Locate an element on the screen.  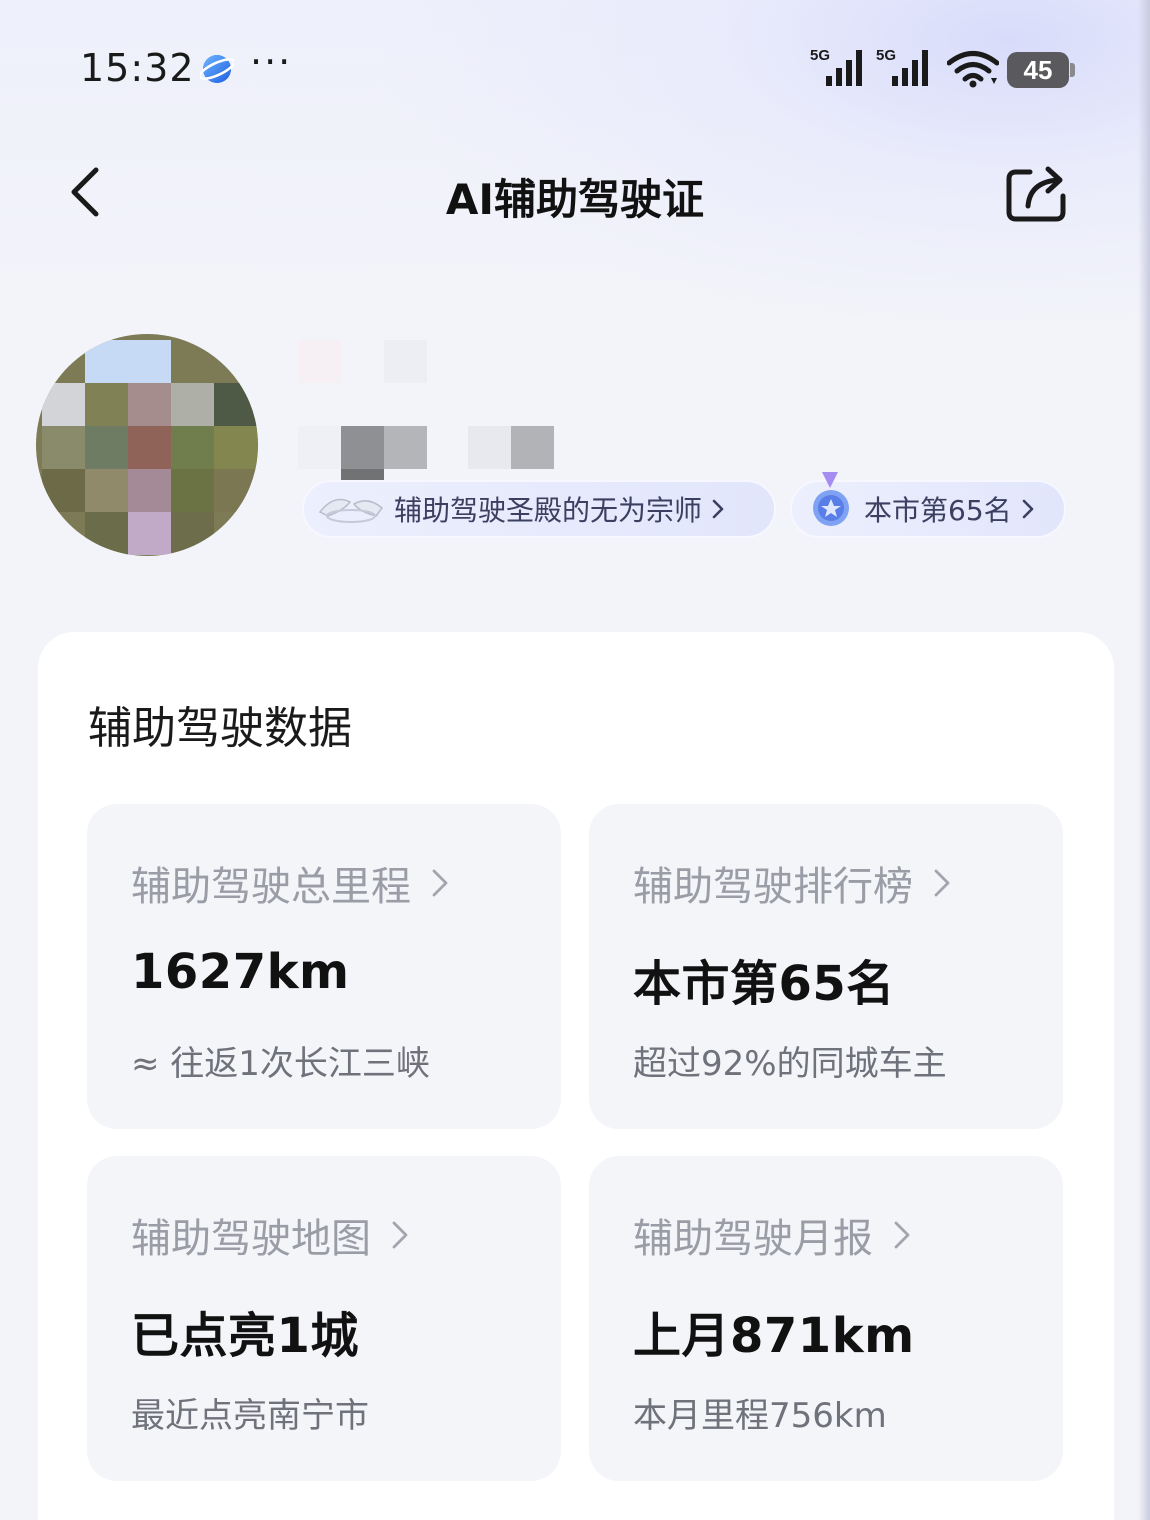
section-title: 辅助驾驶数据 is located at coordinates (220, 728).